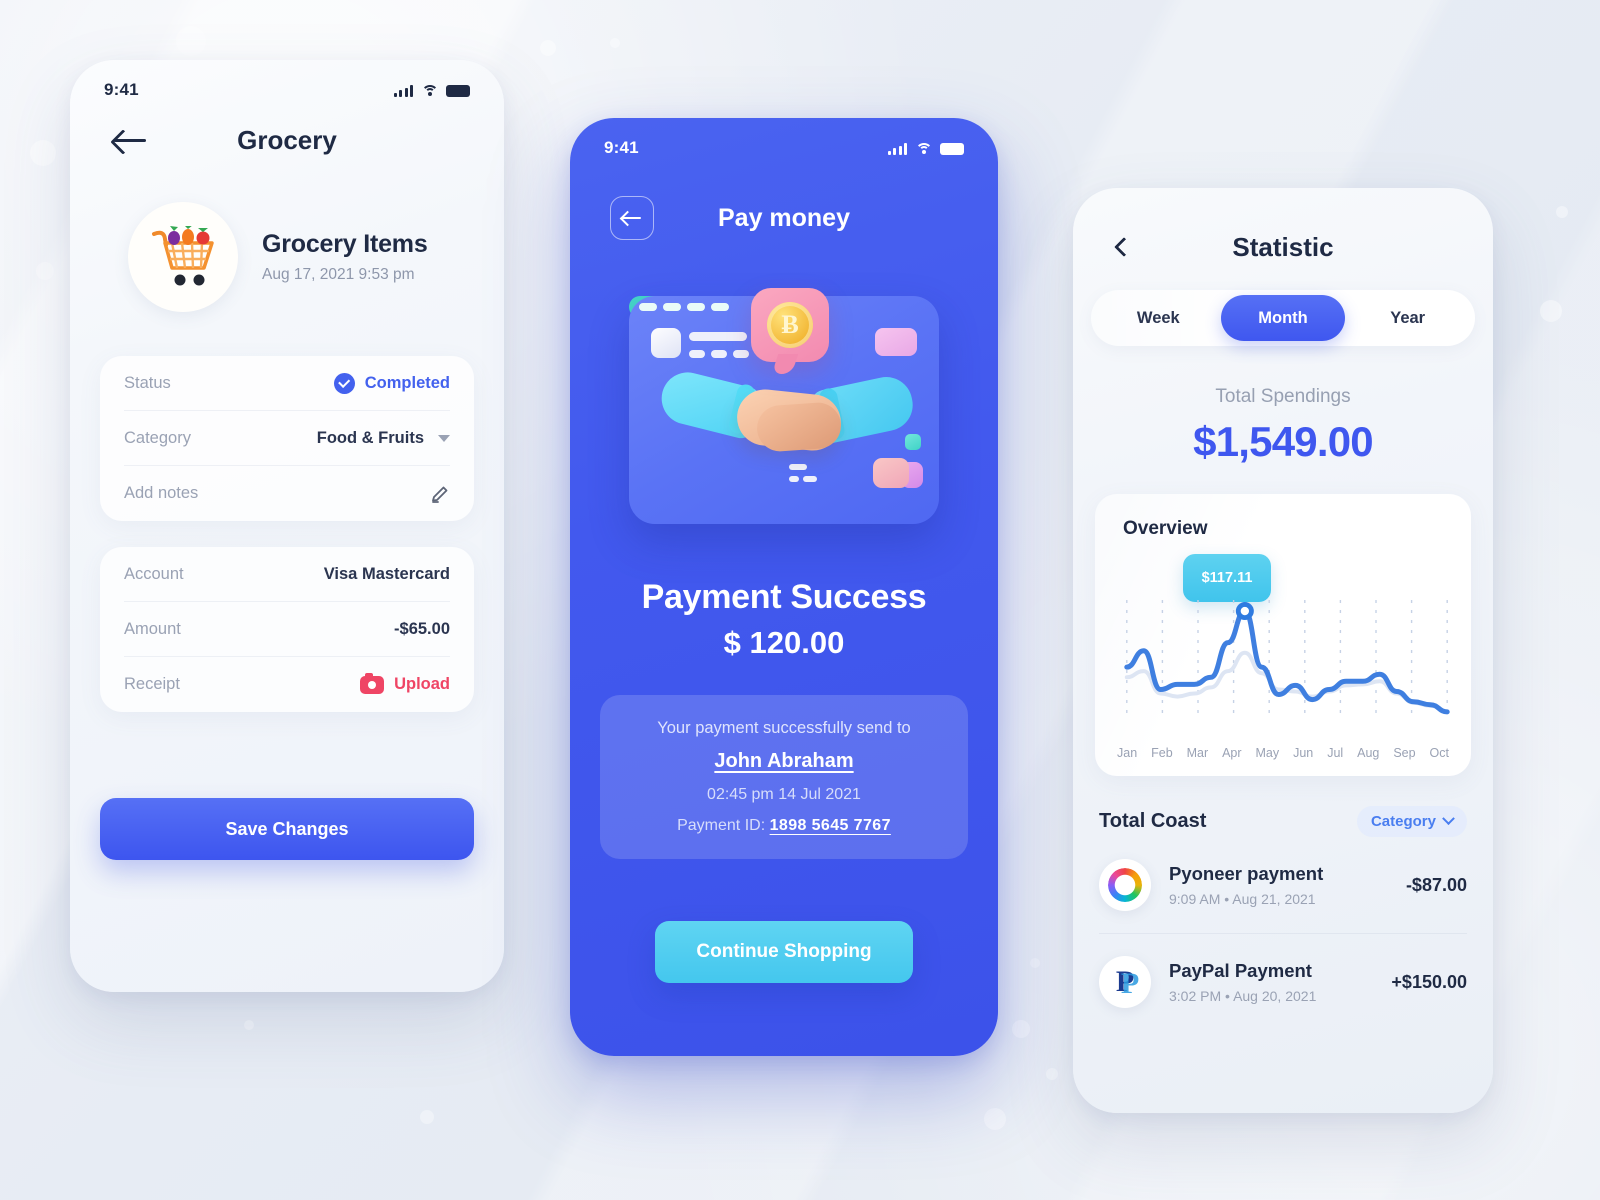 Image resolution: width=1600 pixels, height=1200 pixels. Describe the element at coordinates (345, 244) in the screenshot. I see `item-name: Grocery Items` at that location.